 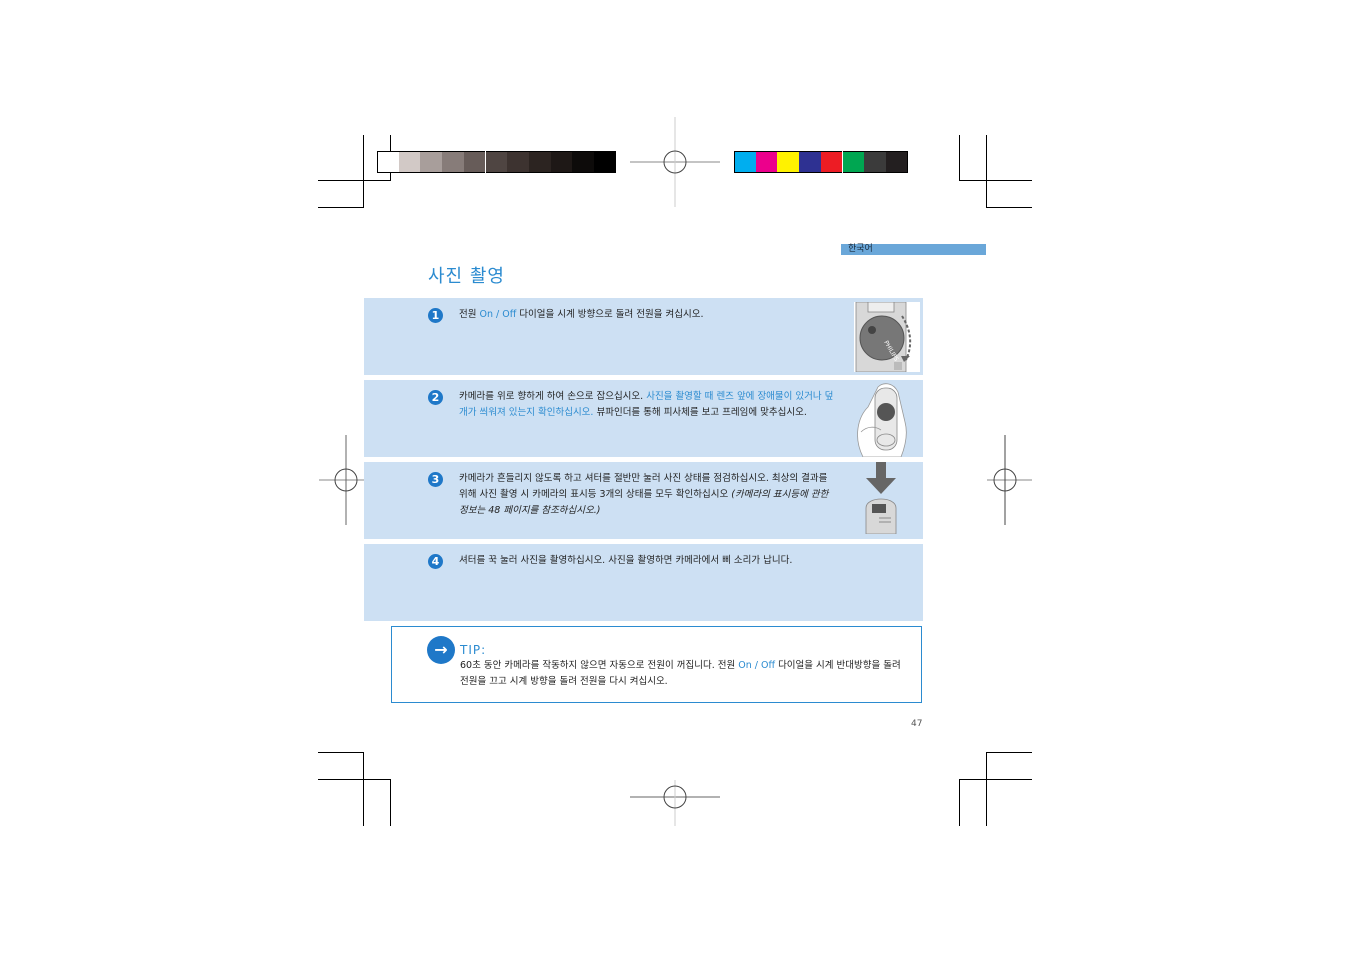 I want to click on registration-mark-right, so click(x=1009, y=480).